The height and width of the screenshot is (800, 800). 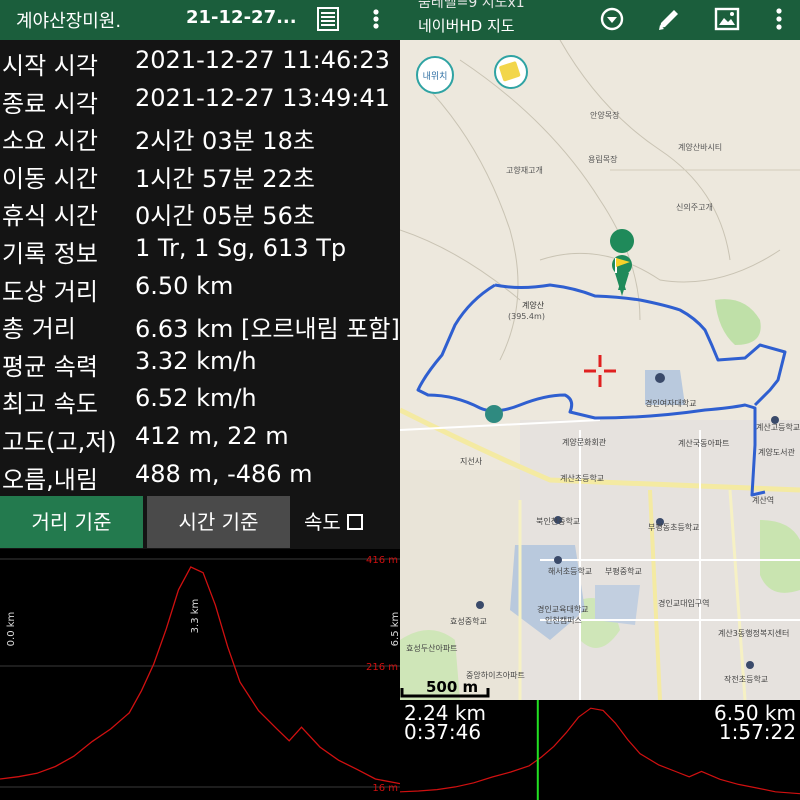 I want to click on y-min-label: 16 m, so click(x=385, y=788).